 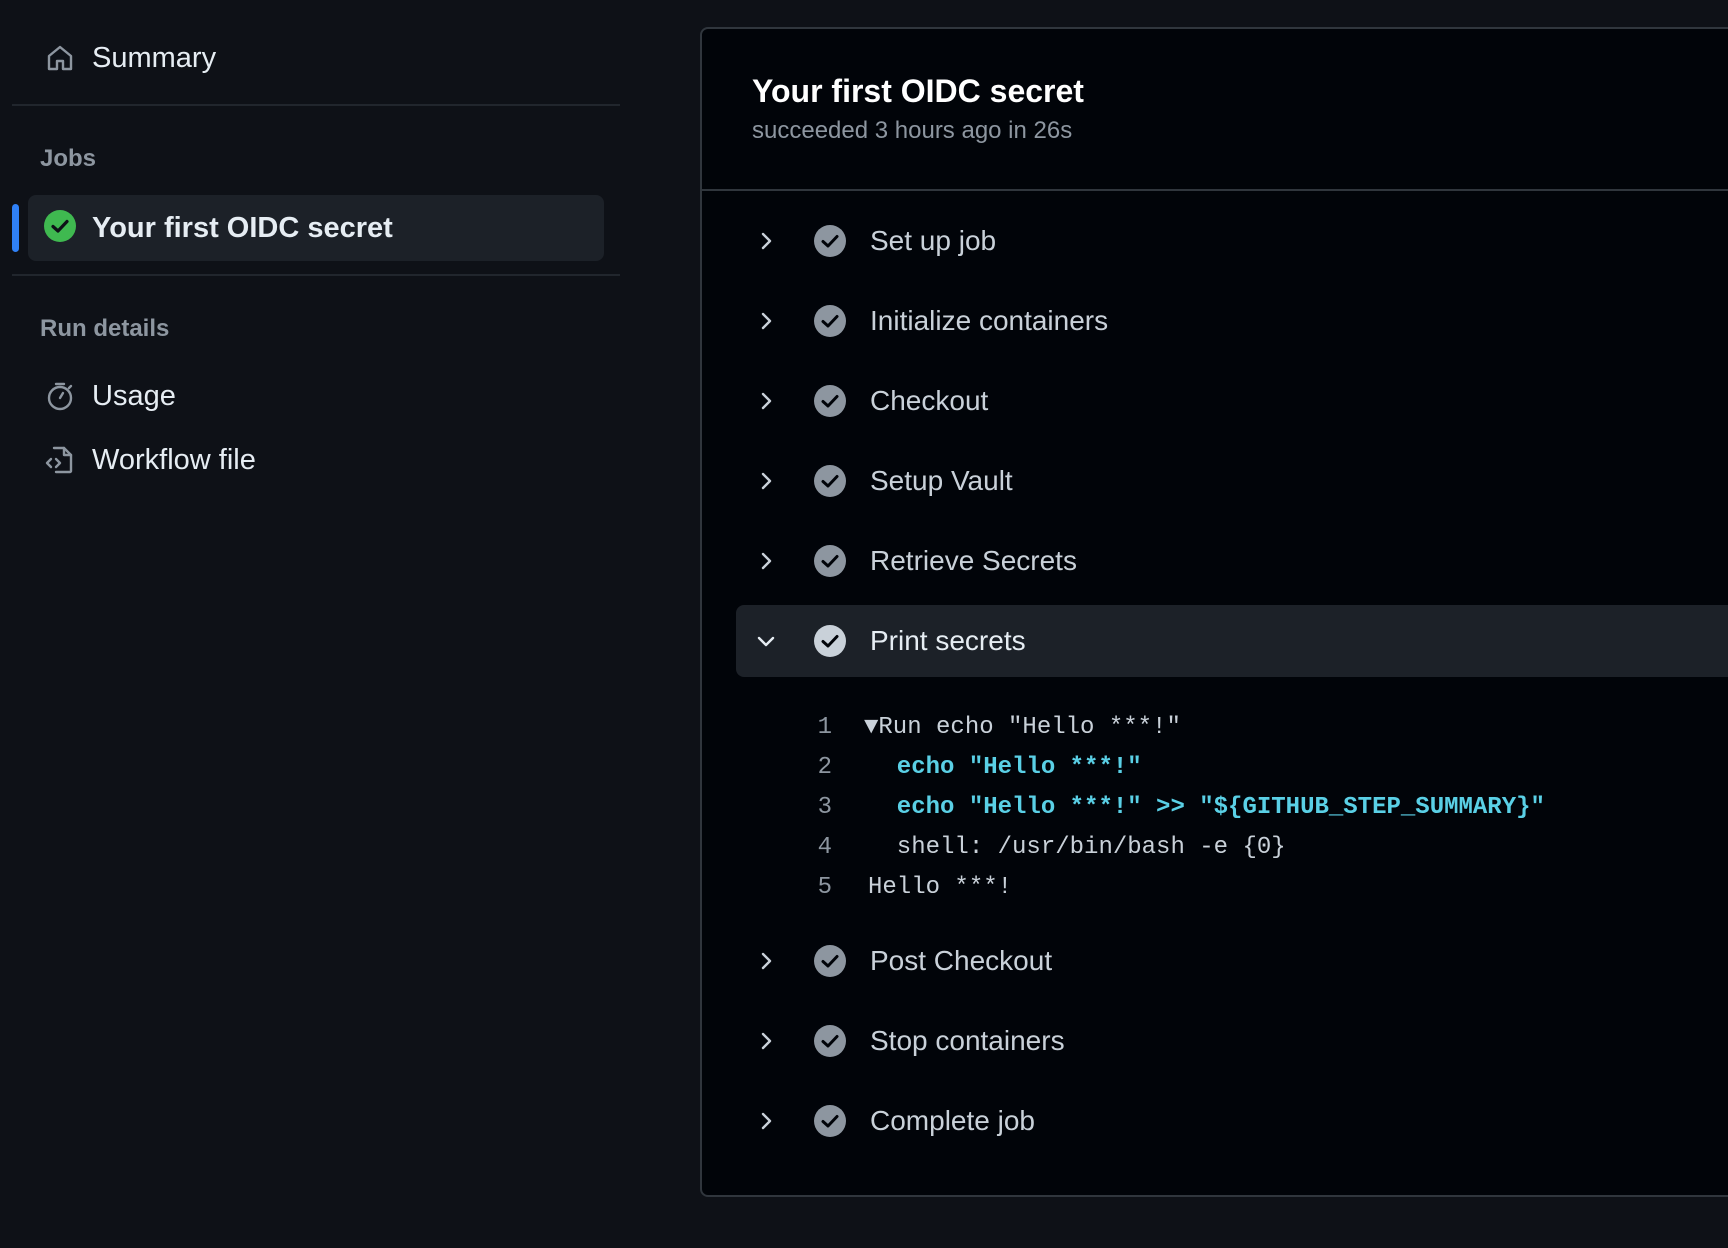 What do you see at coordinates (941, 480) in the screenshot?
I see `step-label: Setup Vault` at bounding box center [941, 480].